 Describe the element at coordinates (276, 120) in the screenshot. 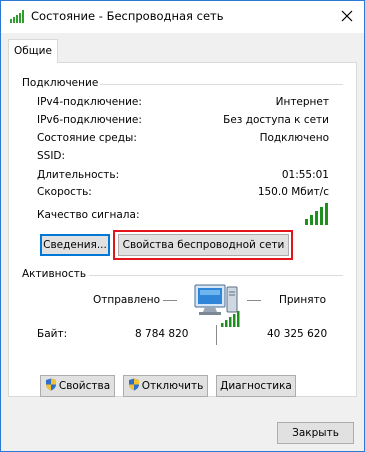

I see `ipv6-value: Без доступа к сети` at that location.